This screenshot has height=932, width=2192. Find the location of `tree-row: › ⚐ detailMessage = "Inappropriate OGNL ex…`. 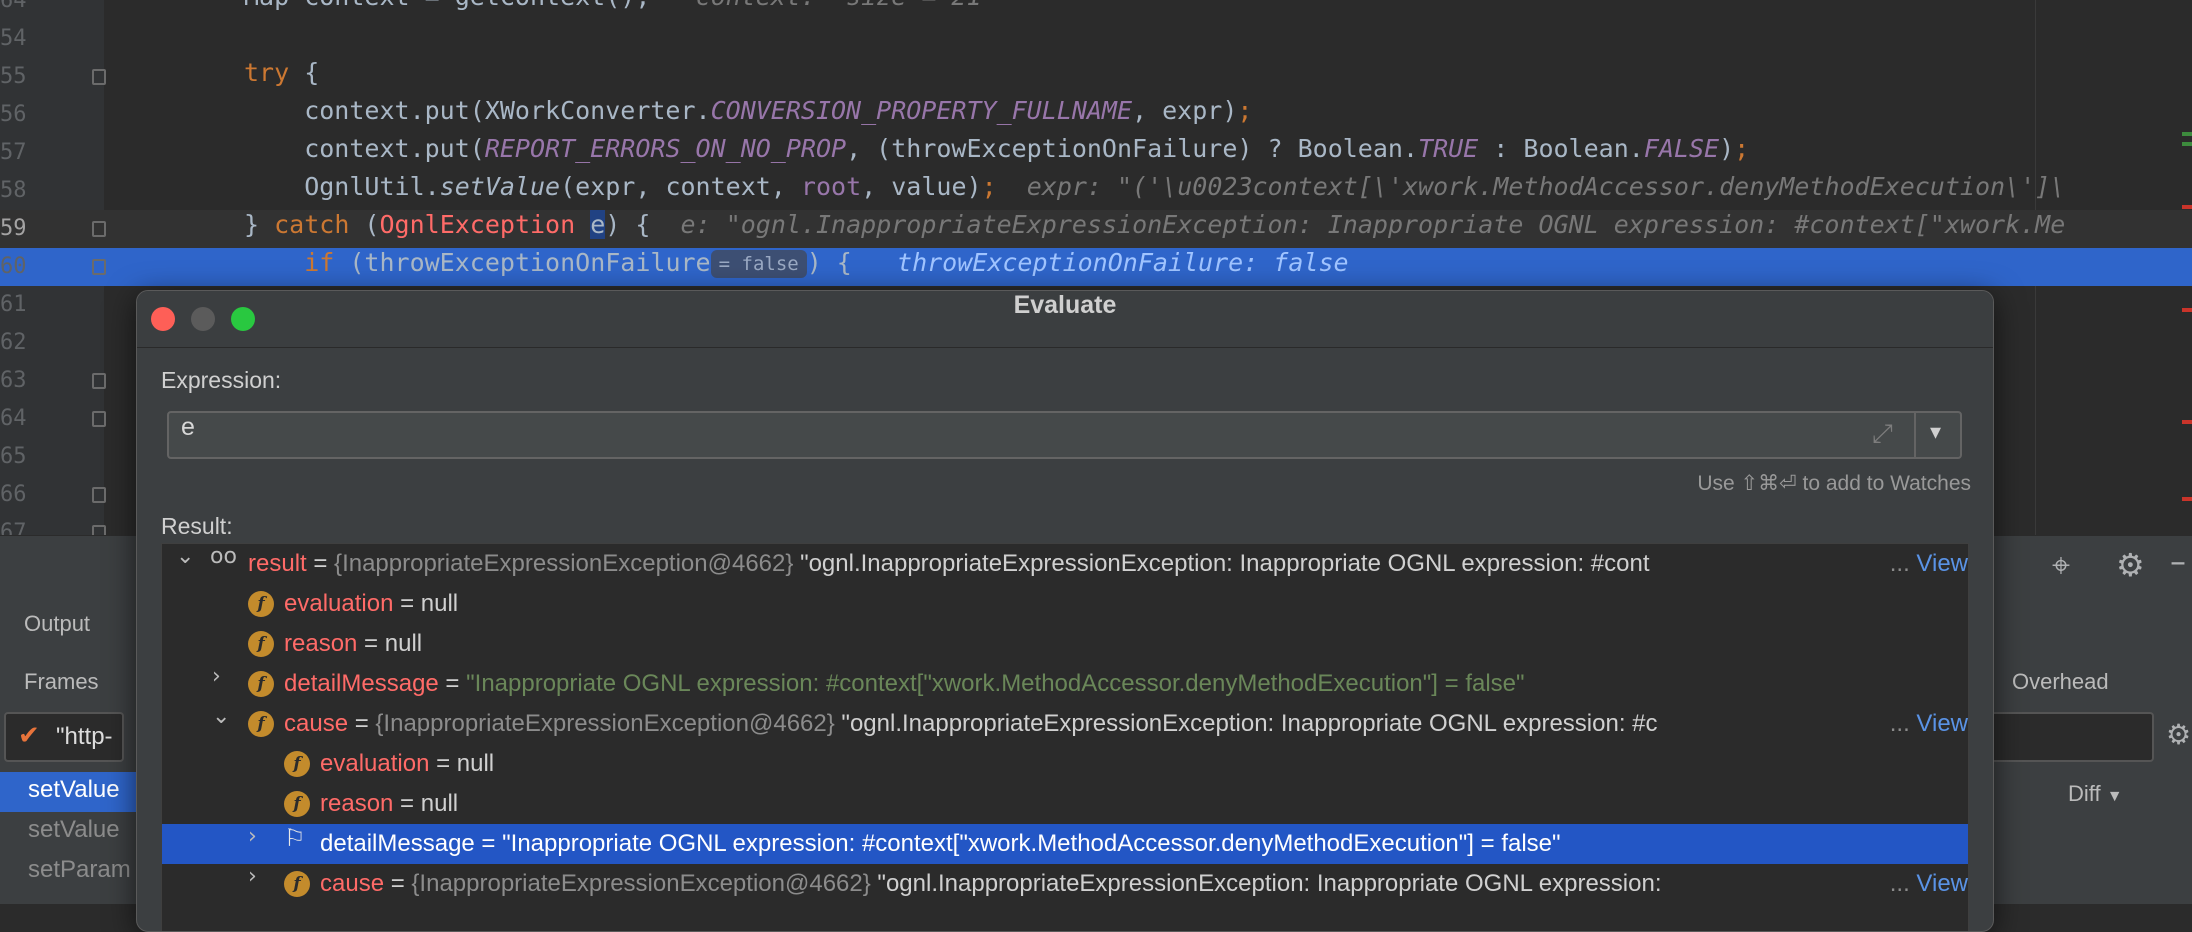

tree-row: › ⚐ detailMessage = "Inappropriate OGNL ex… is located at coordinates (1065, 844).